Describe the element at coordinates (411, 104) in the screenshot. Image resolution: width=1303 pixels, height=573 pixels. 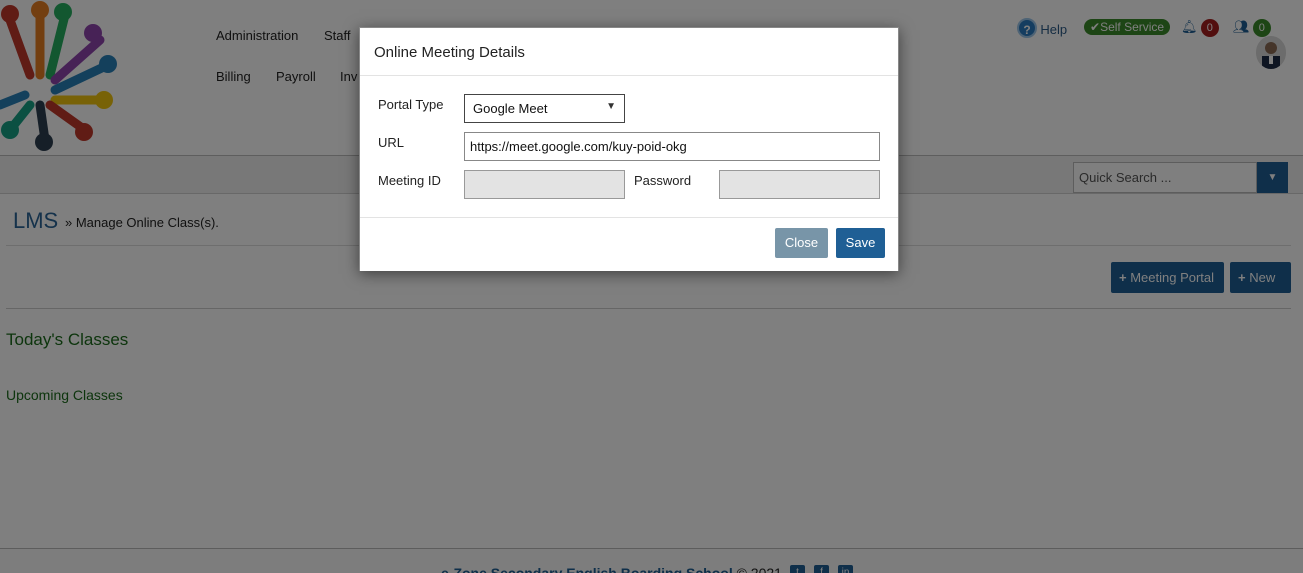
I see `portal-type-label: Portal Type` at that location.